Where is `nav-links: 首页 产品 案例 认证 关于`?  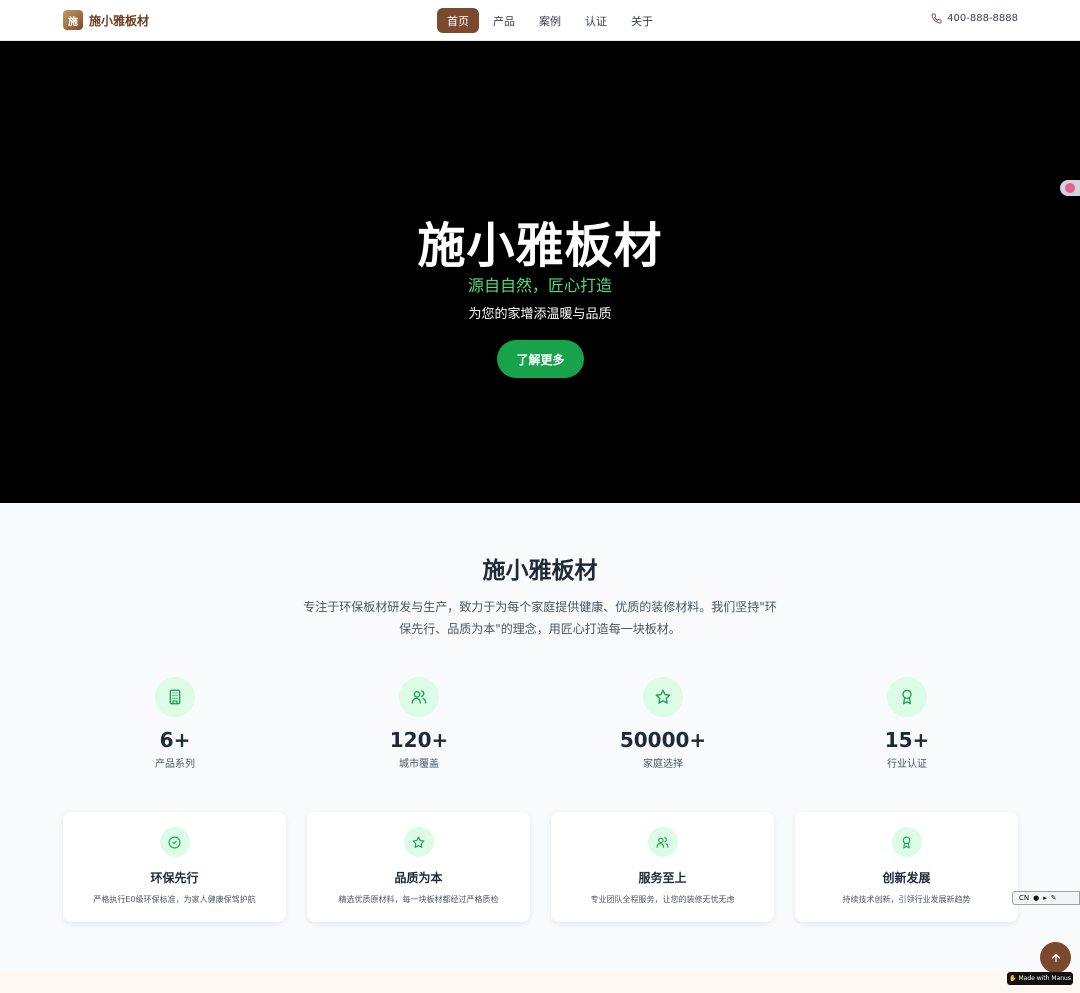
nav-links: 首页 产品 案例 认证 关于 is located at coordinates (550, 20).